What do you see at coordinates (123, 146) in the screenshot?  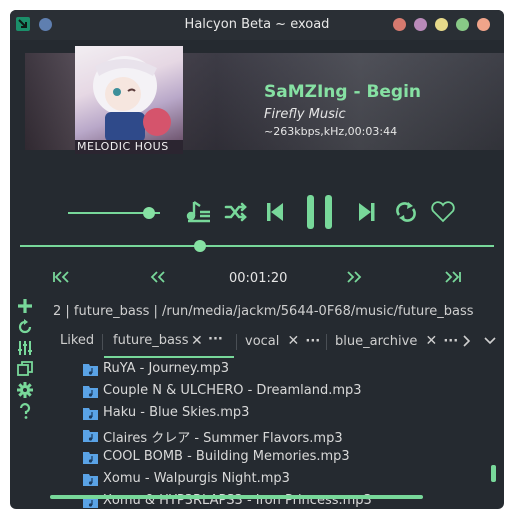 I see `cover-text: MELODIC HOUS` at bounding box center [123, 146].